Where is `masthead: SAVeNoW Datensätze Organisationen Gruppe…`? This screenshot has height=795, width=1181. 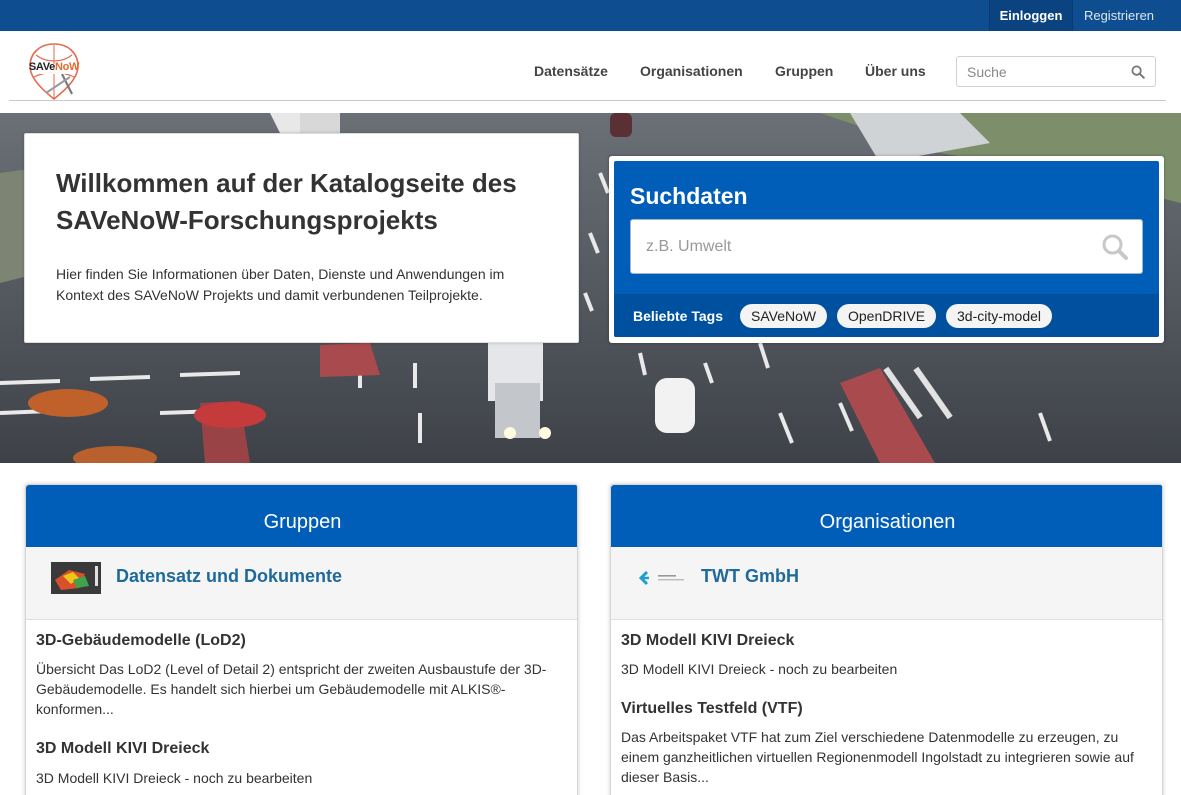
masthead: SAVeNoW Datensätze Organisationen Gruppe… is located at coordinates (590, 72).